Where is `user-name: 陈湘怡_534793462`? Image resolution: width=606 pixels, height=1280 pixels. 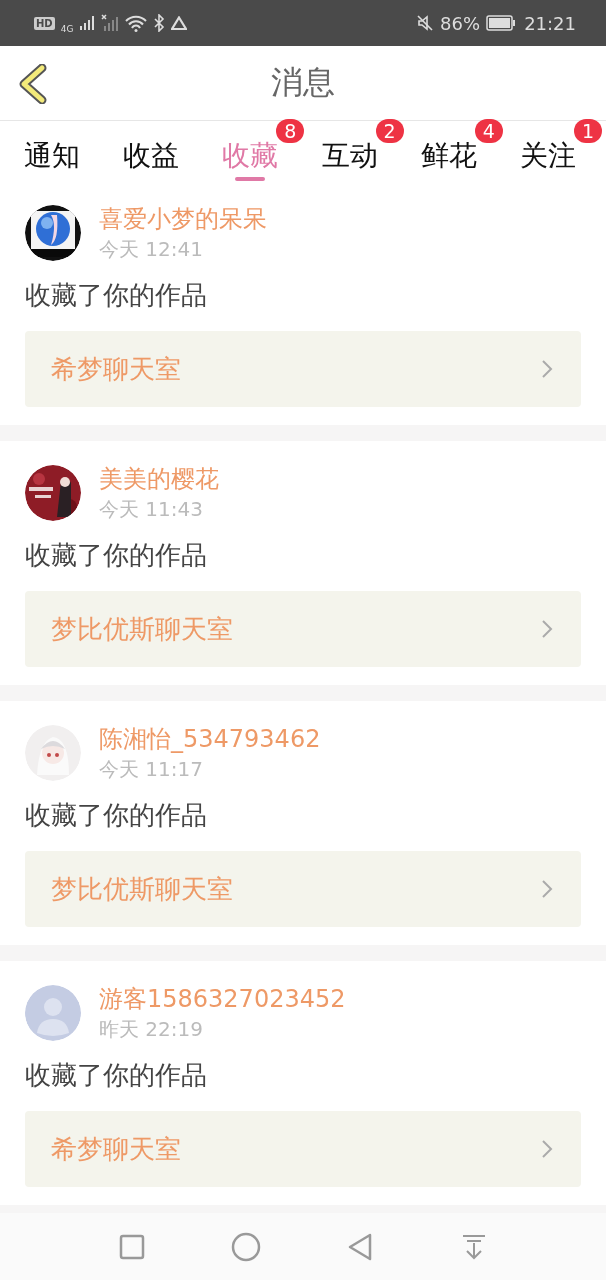 user-name: 陈湘怡_534793462 is located at coordinates (210, 739).